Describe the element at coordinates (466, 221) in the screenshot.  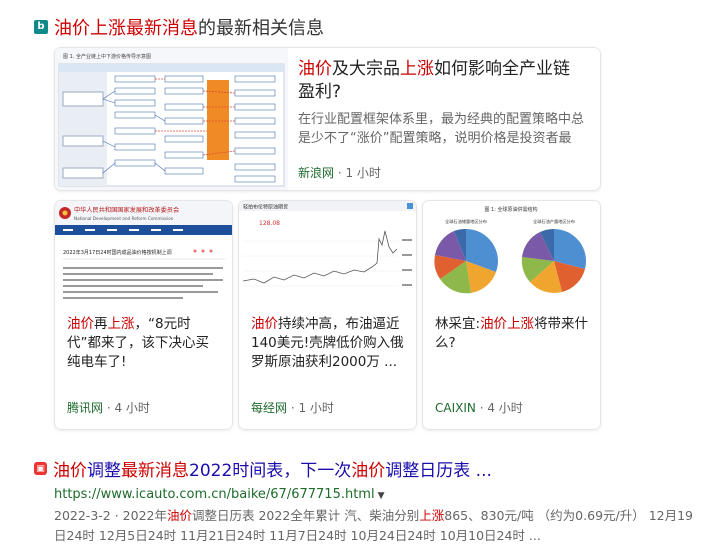
I see `pie1-label: 全球石油储量地区分布` at that location.